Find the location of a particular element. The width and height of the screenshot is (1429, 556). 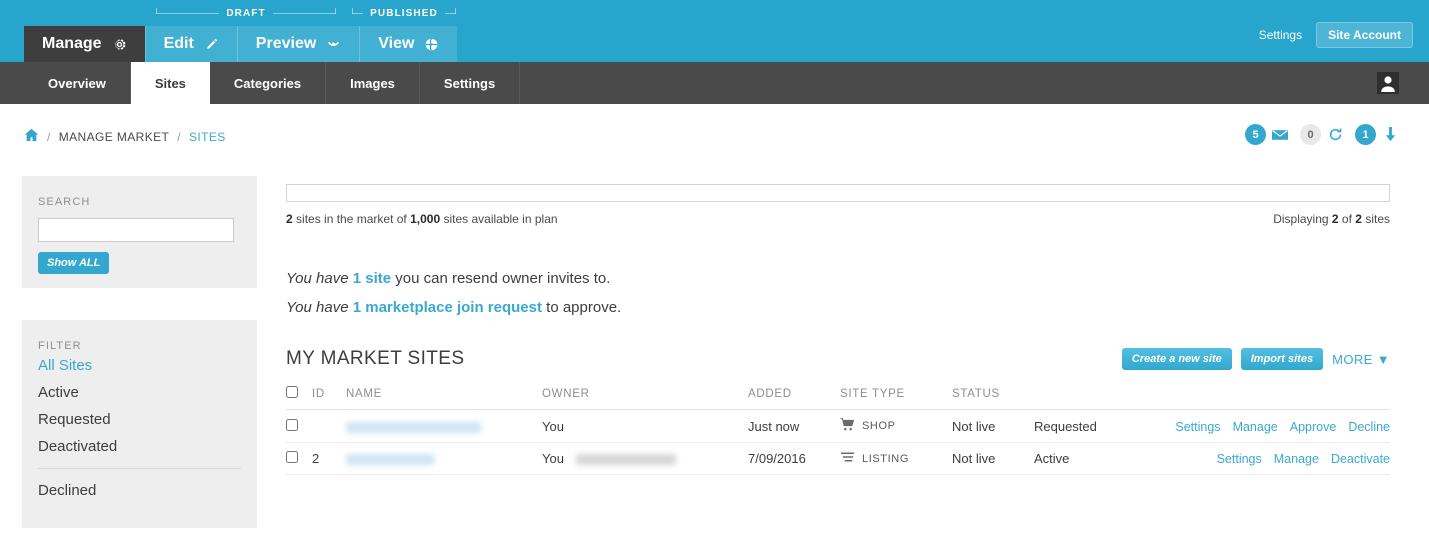

subtab-sites: Sites is located at coordinates (170, 83).